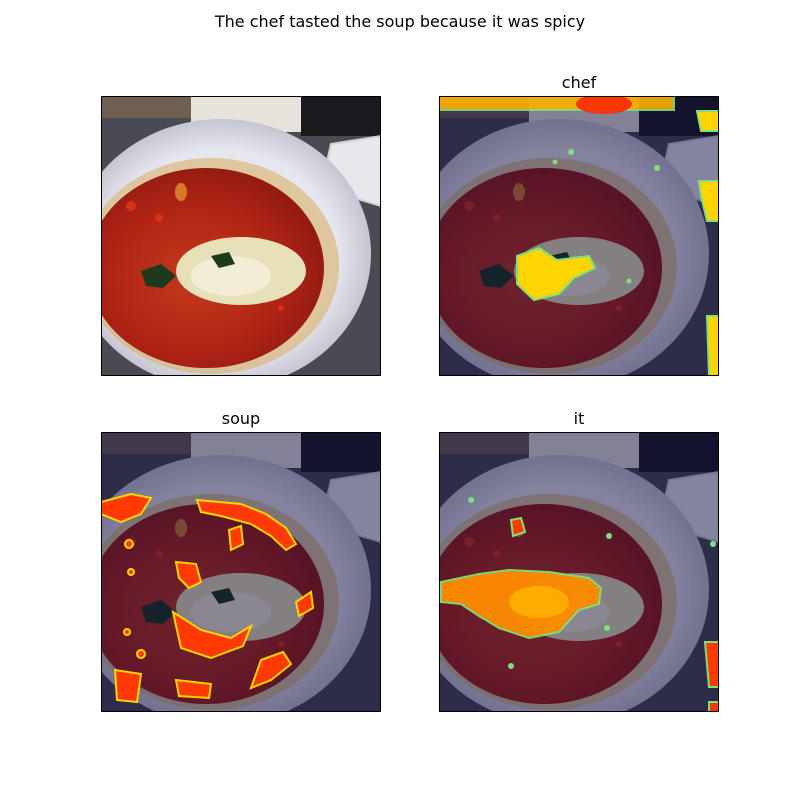 This screenshot has height=800, width=800. I want to click on attention-map-chef, so click(579, 236).